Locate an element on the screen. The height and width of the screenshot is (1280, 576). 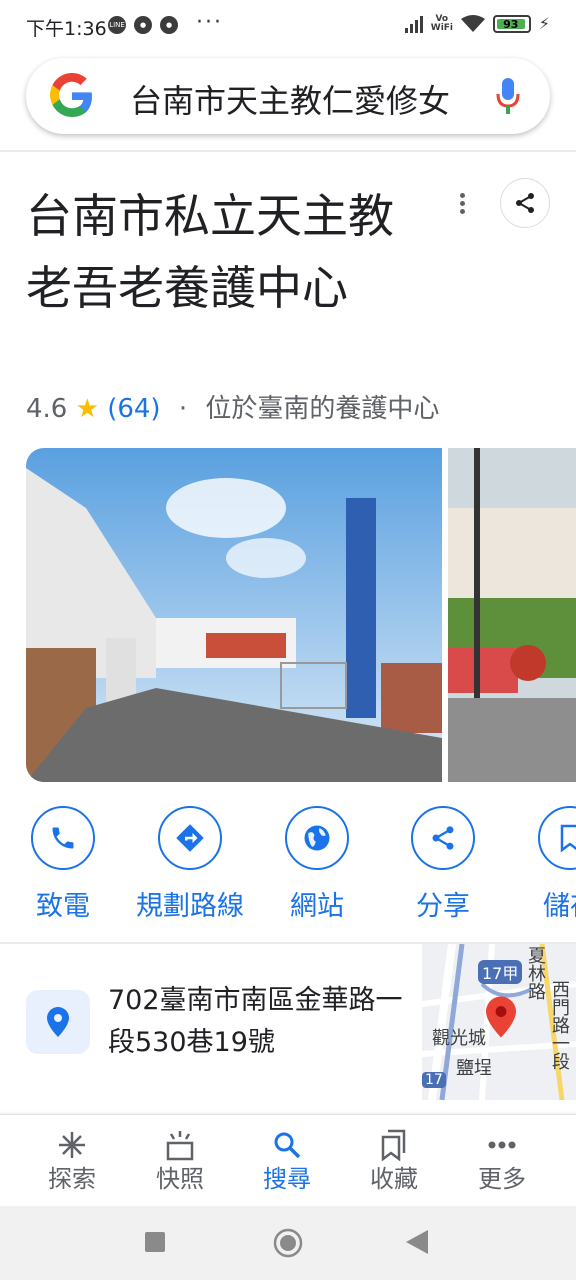
bookmark-icon is located at coordinates (568, 838).